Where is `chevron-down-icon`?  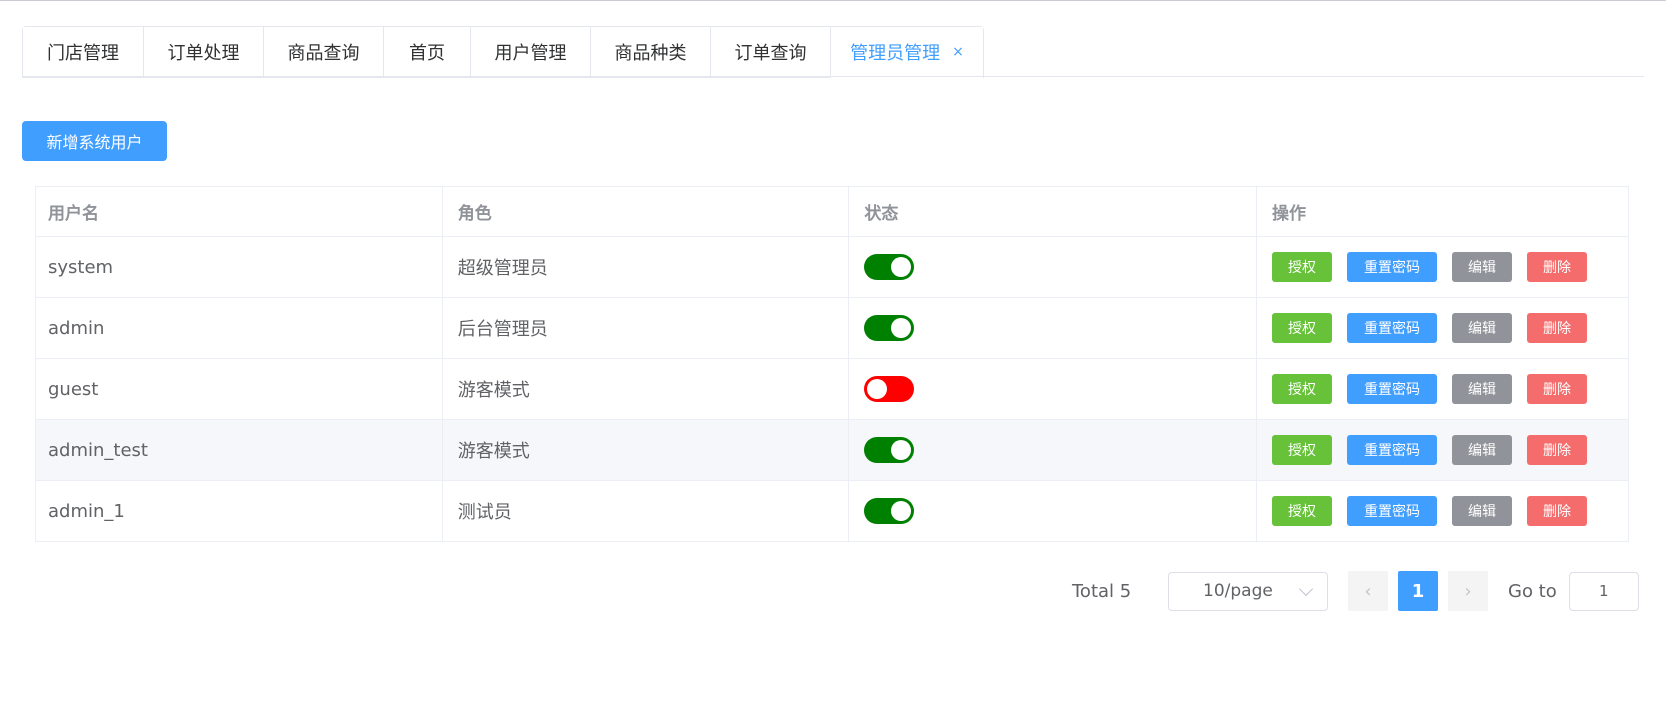
chevron-down-icon is located at coordinates (1306, 588).